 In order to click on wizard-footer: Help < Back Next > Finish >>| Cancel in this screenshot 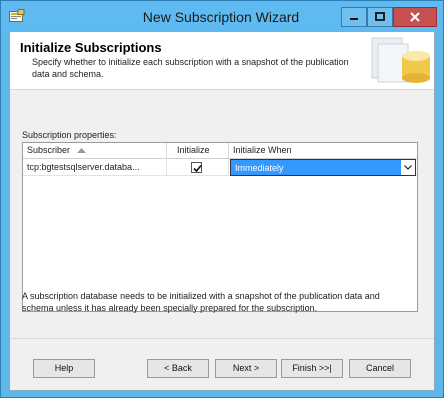, I will do `click(222, 364)`.